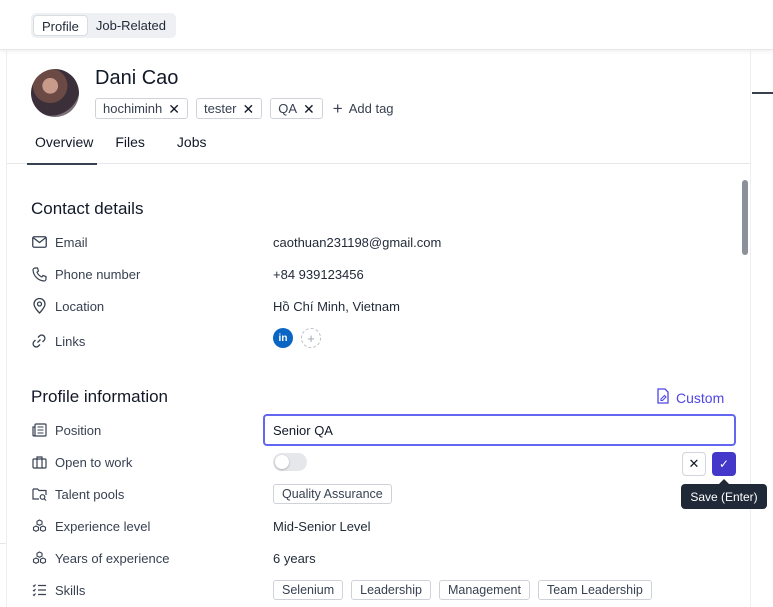 Image resolution: width=773 pixels, height=607 pixels. I want to click on links-row: Links in +, so click(383, 339).